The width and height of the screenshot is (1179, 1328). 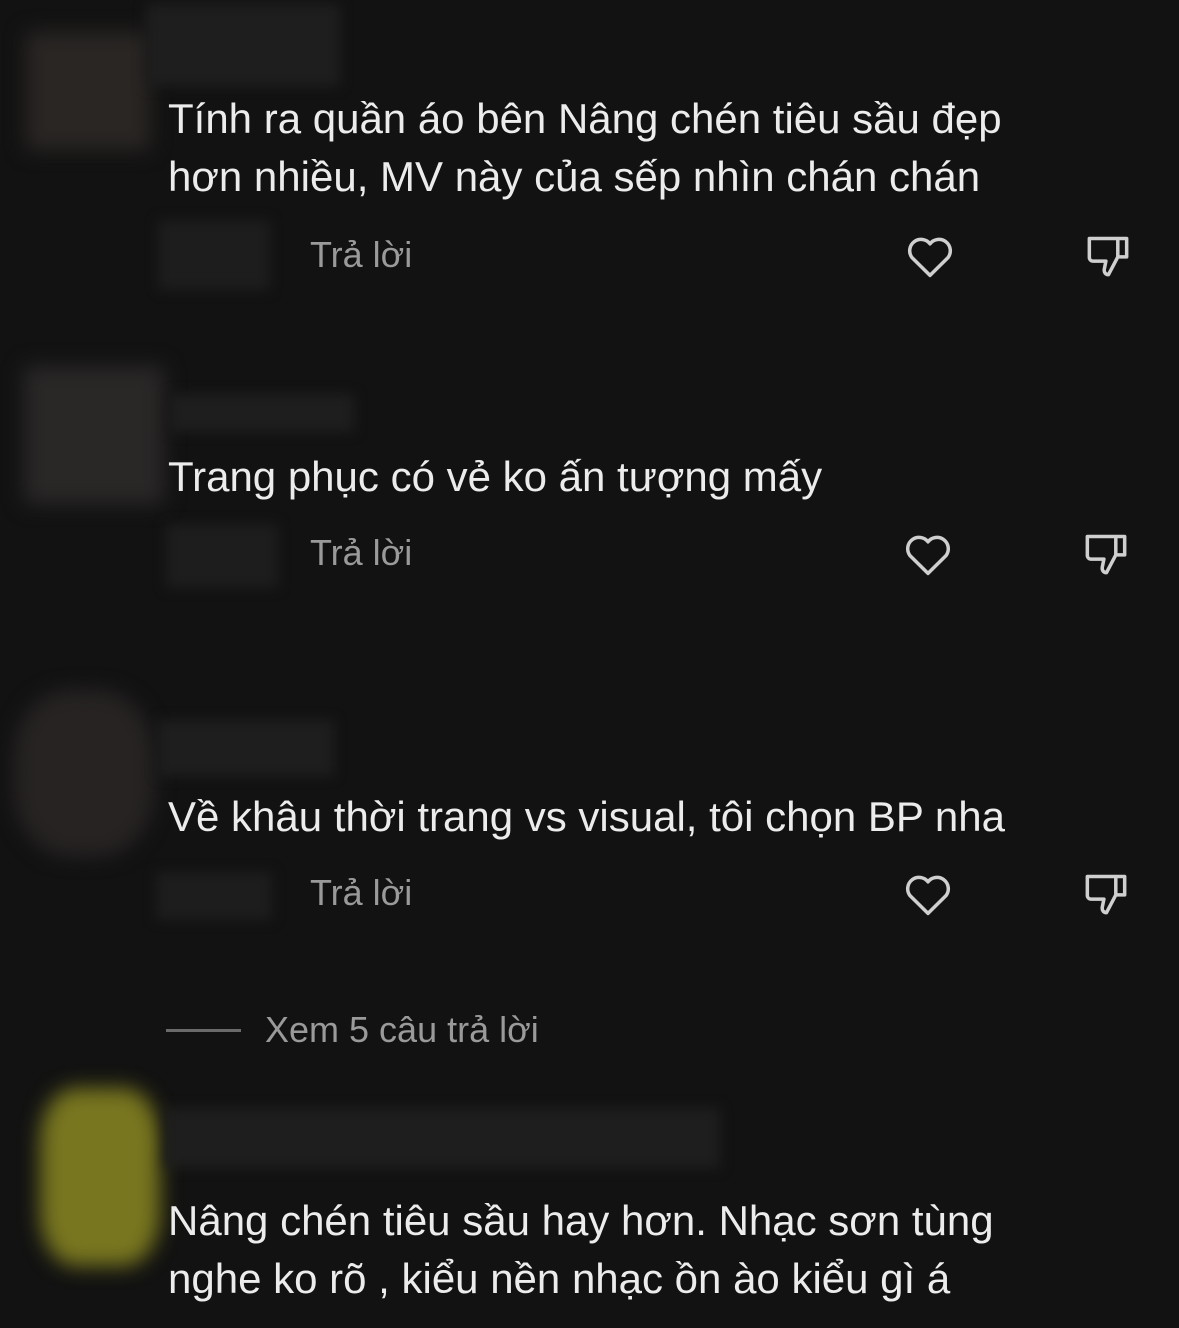 What do you see at coordinates (495, 476) in the screenshot?
I see `comment-text: Trang phục có vẻ ko ấn tượng mấy` at bounding box center [495, 476].